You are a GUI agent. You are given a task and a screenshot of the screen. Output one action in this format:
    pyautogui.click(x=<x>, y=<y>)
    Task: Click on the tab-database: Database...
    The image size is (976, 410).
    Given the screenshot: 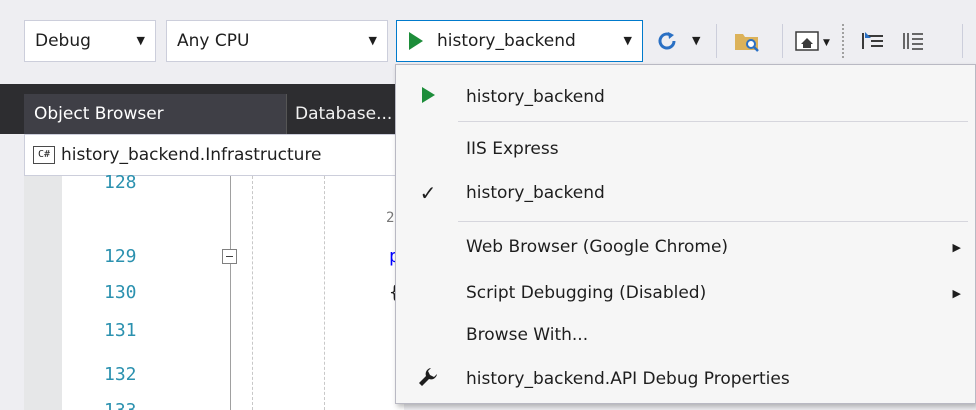 What is the action you would take?
    pyautogui.click(x=346, y=114)
    